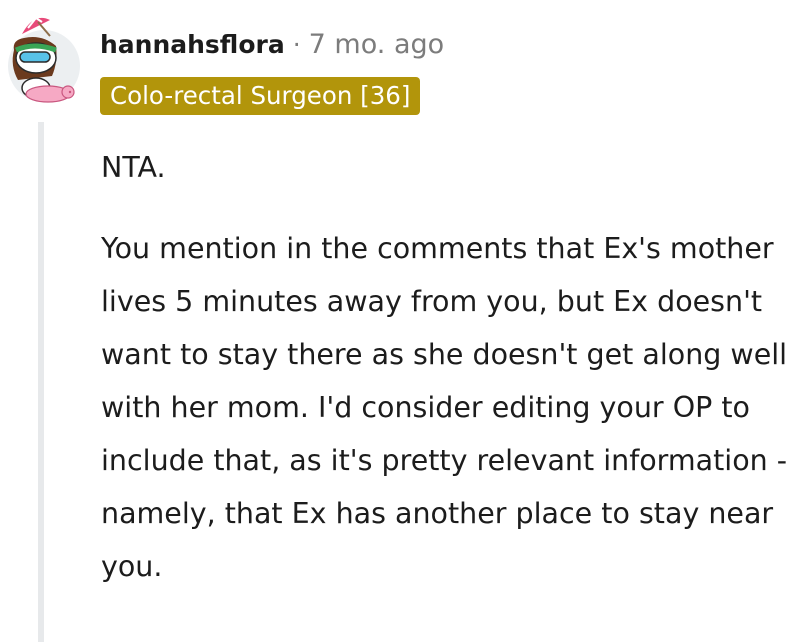 This screenshot has width=796, height=642. What do you see at coordinates (41, 382) in the screenshot?
I see `thread-line` at bounding box center [41, 382].